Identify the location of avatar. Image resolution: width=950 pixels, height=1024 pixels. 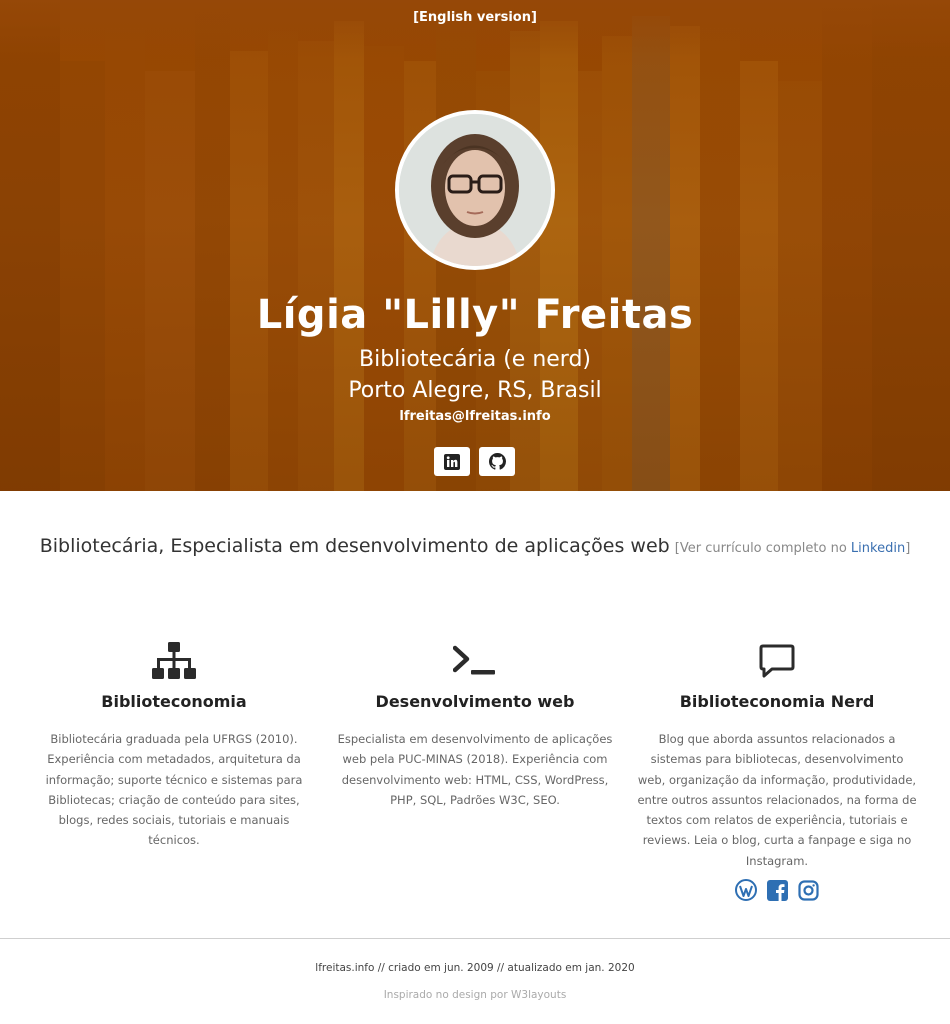
(475, 190).